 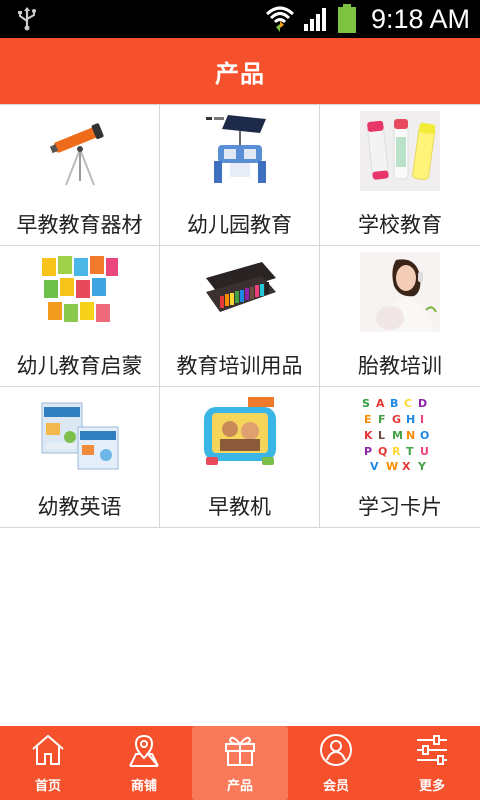 I want to click on product-item: 幼教英语, so click(x=80, y=457).